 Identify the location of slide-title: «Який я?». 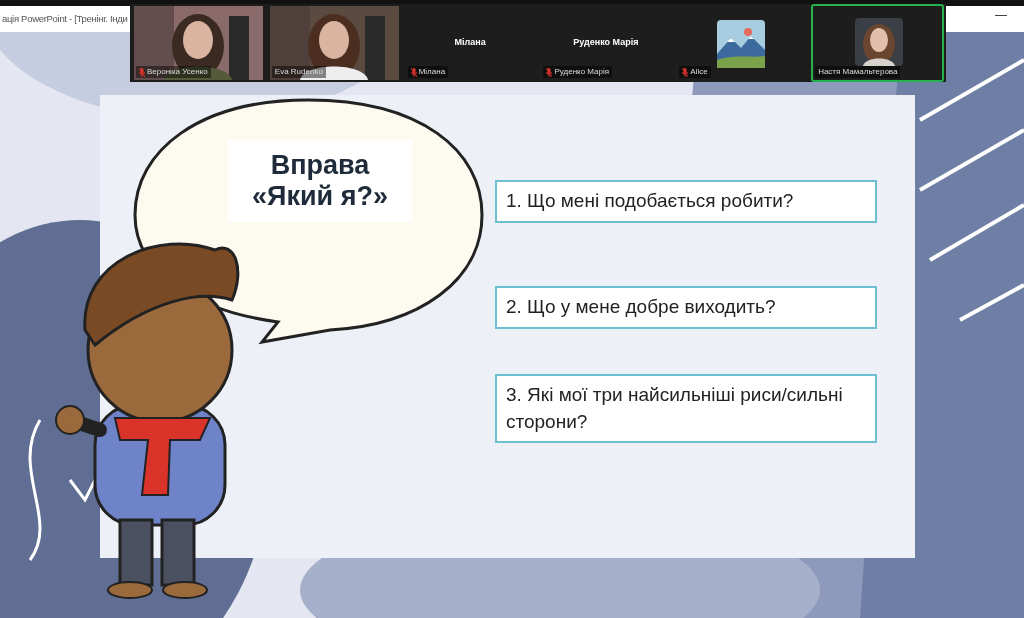
(320, 197).